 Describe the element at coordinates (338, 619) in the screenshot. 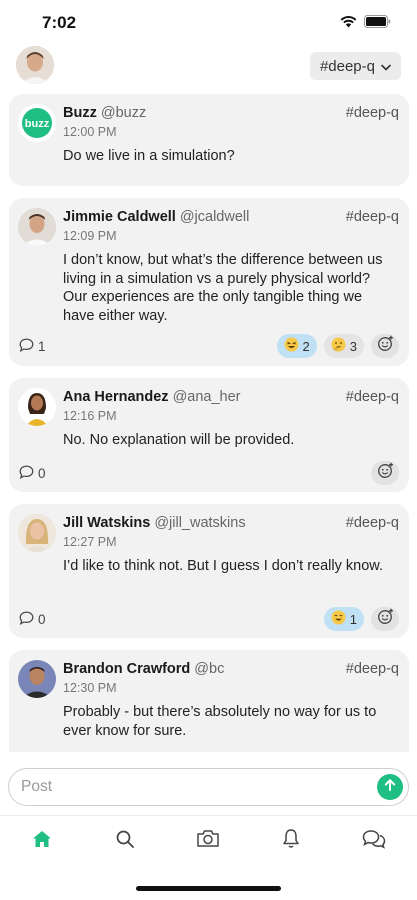

I see `grinning-face-icon` at that location.